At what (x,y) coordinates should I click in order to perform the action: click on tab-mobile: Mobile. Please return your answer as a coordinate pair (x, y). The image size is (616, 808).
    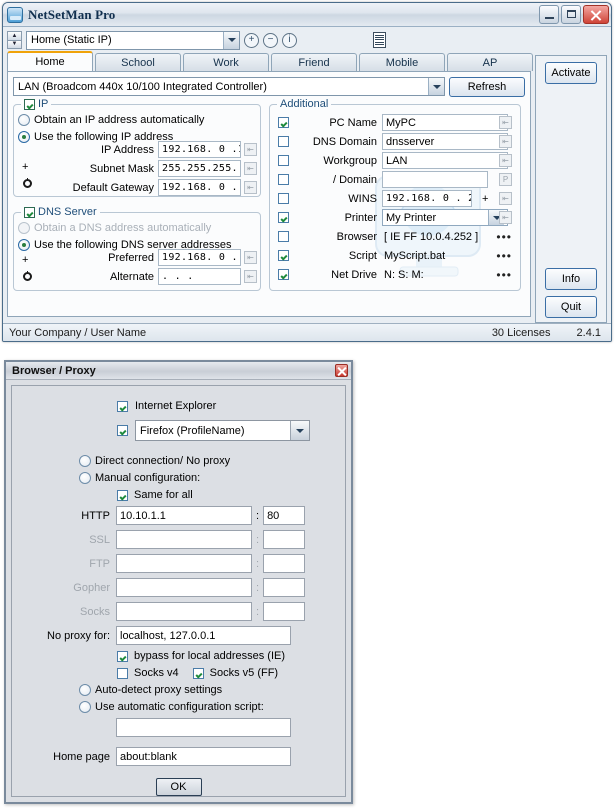
    Looking at the image, I should click on (402, 62).